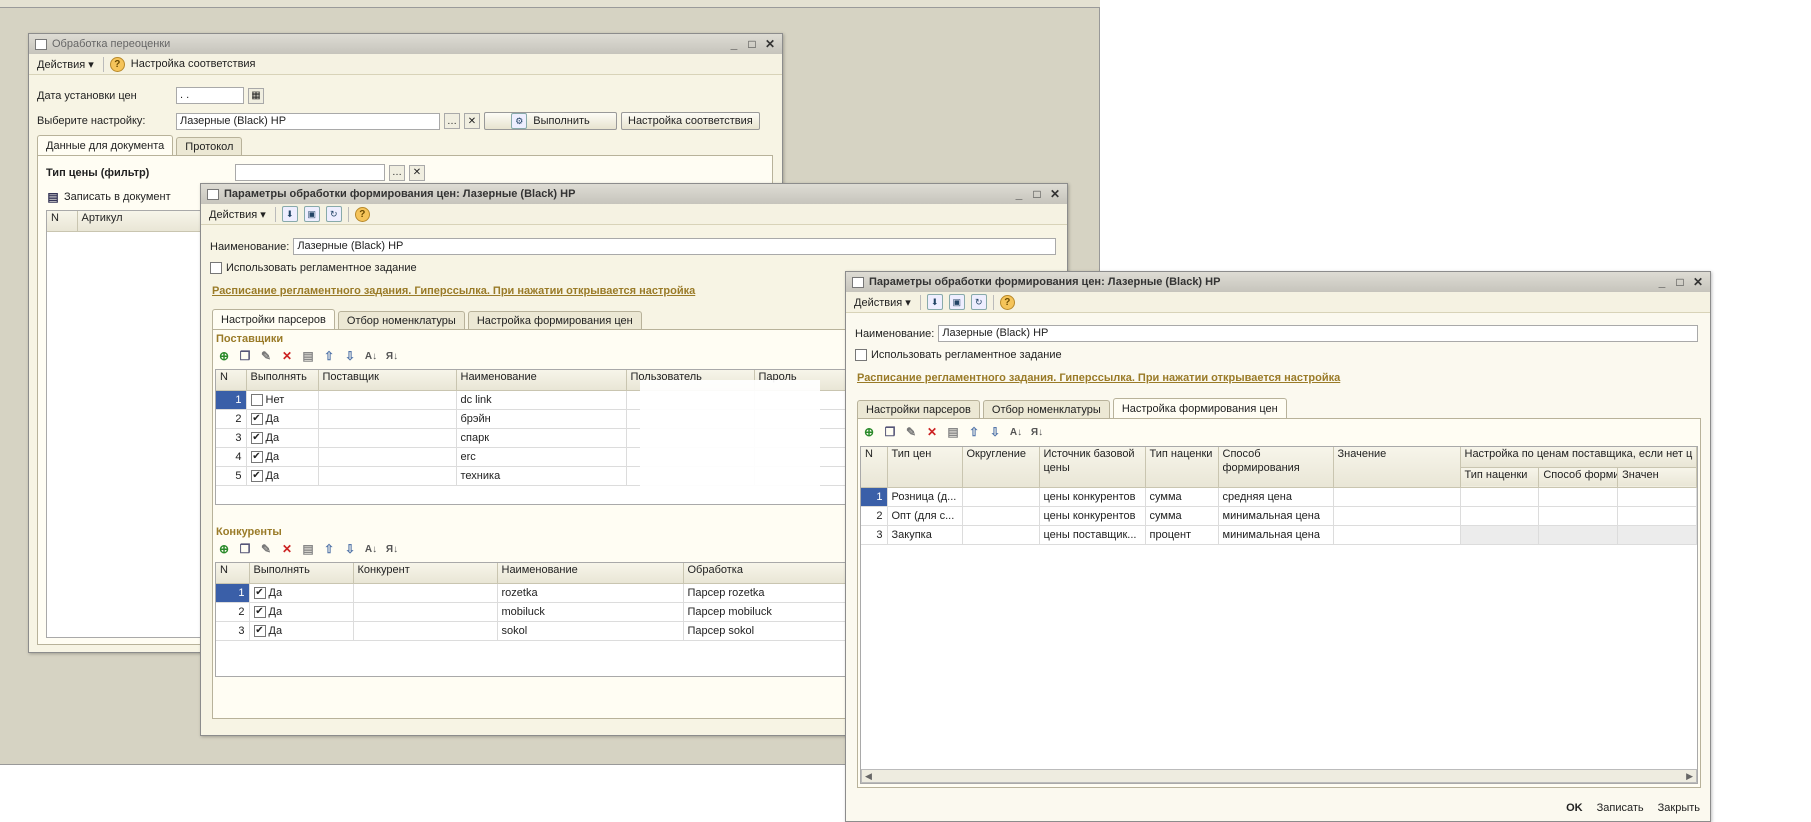 The height and width of the screenshot is (822, 1811). What do you see at coordinates (117, 197) in the screenshot?
I see `write-doc-command: Записать в документ` at bounding box center [117, 197].